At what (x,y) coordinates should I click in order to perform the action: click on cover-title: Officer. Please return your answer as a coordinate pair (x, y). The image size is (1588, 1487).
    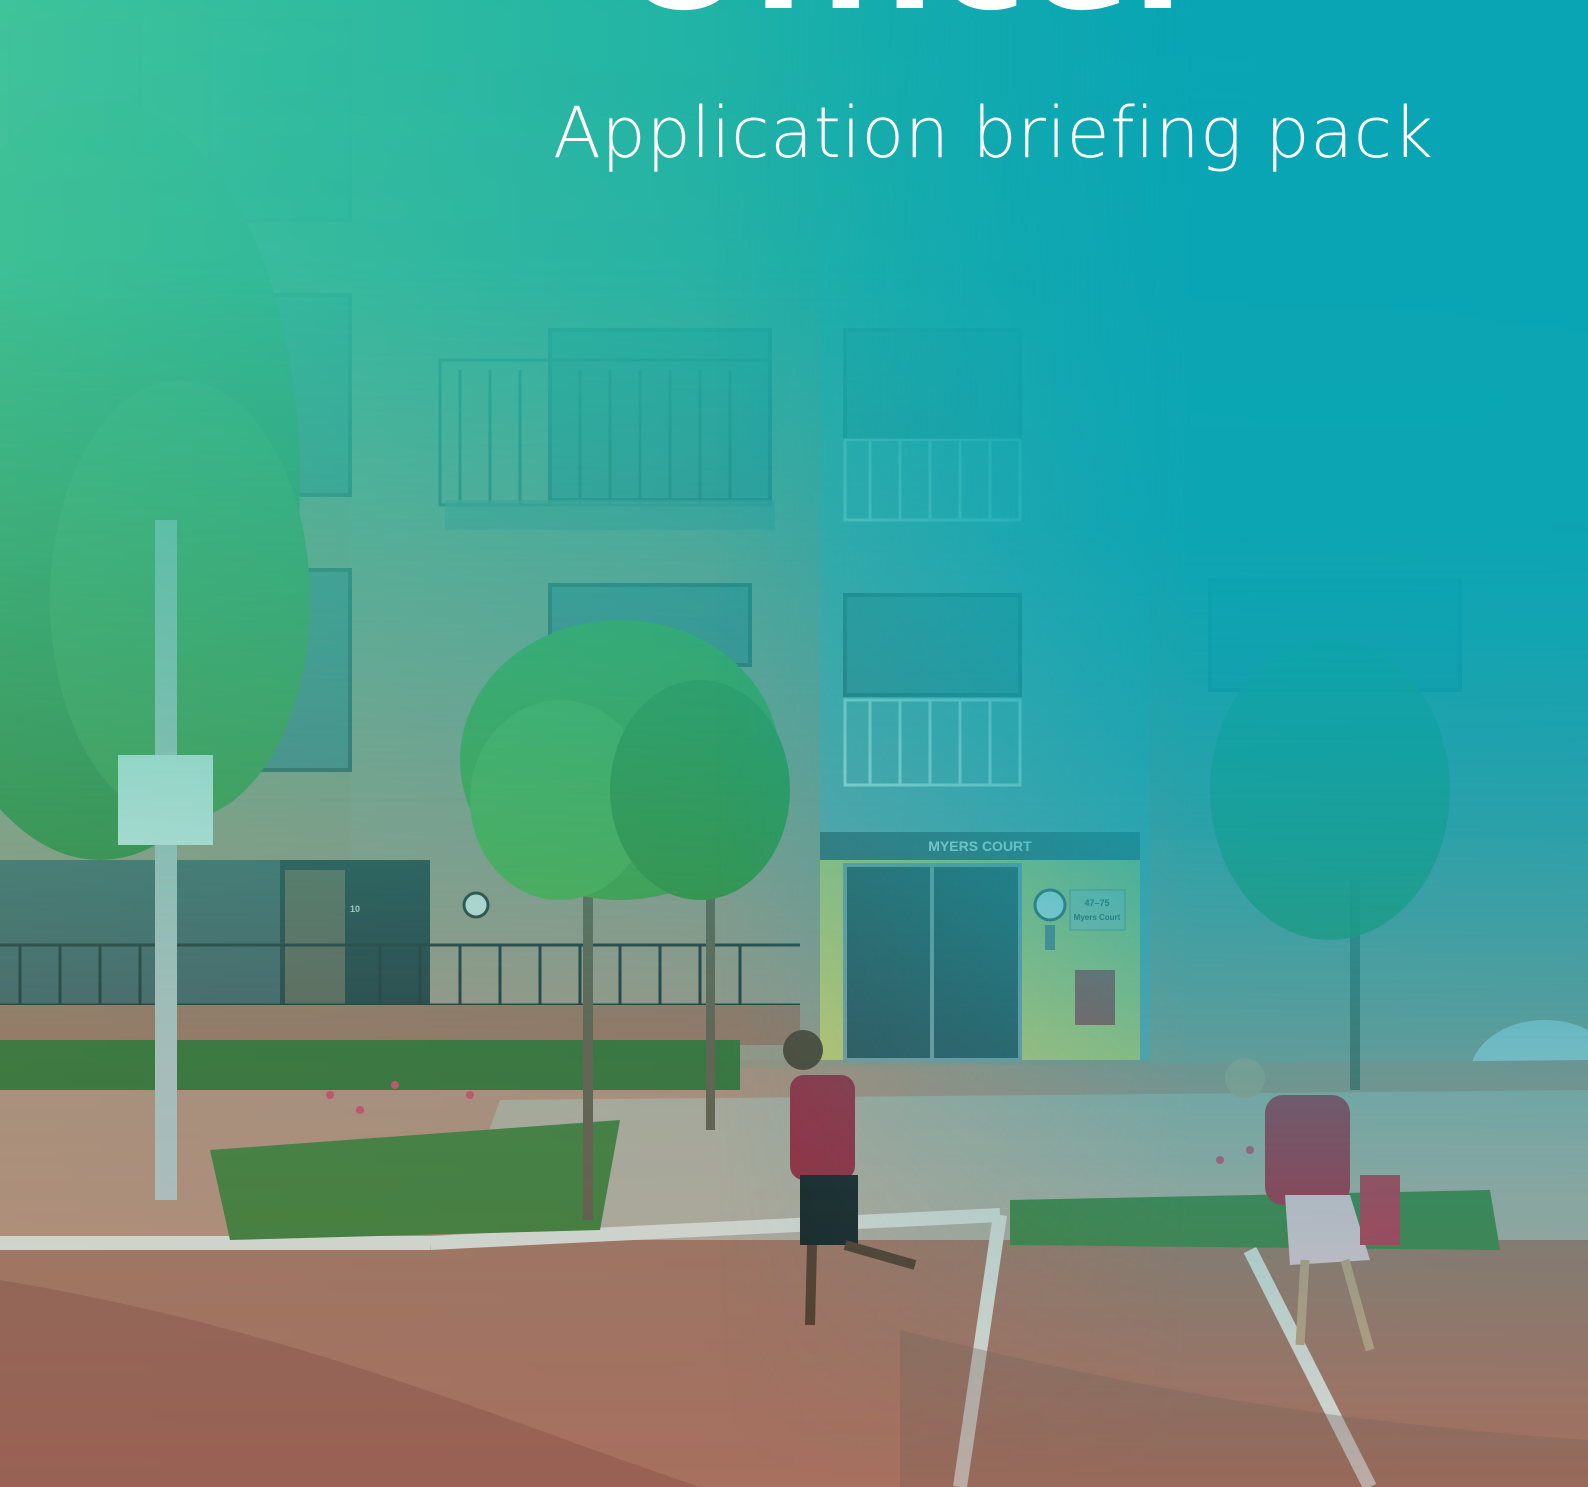
    Looking at the image, I should click on (794, 16).